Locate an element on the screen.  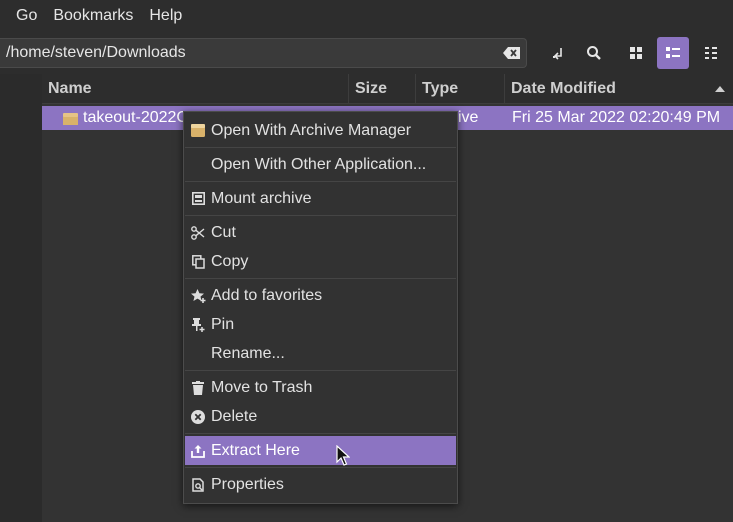
menu-label: Pin is located at coordinates (223, 324).